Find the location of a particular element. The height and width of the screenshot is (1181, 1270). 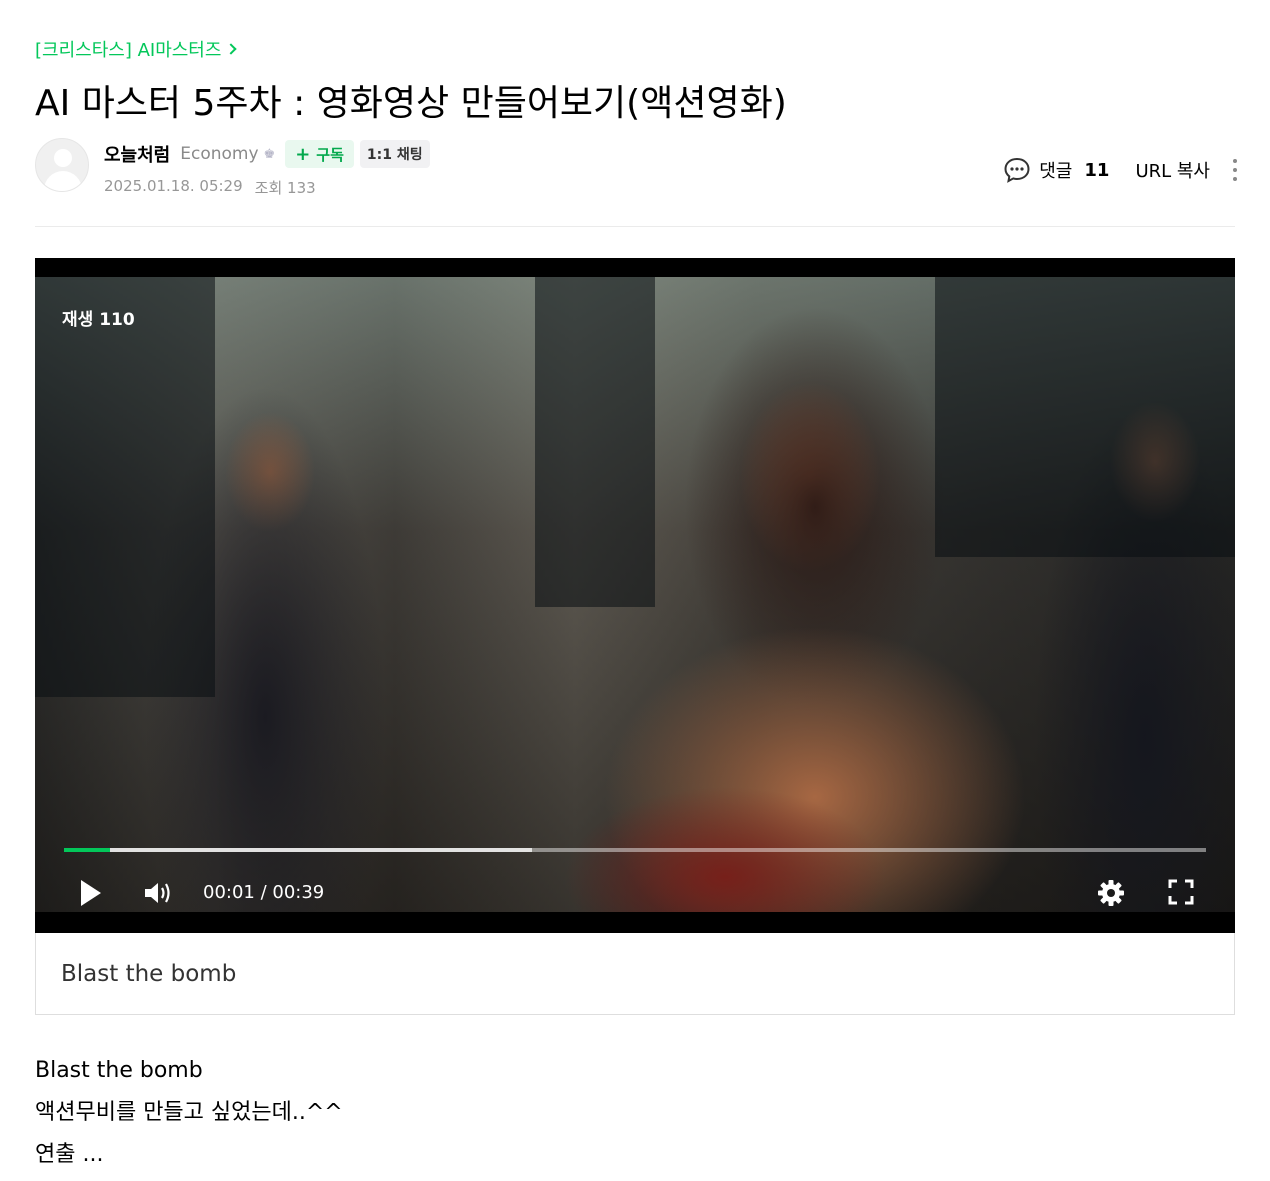

video-caption: Blast the bomb is located at coordinates (635, 974).